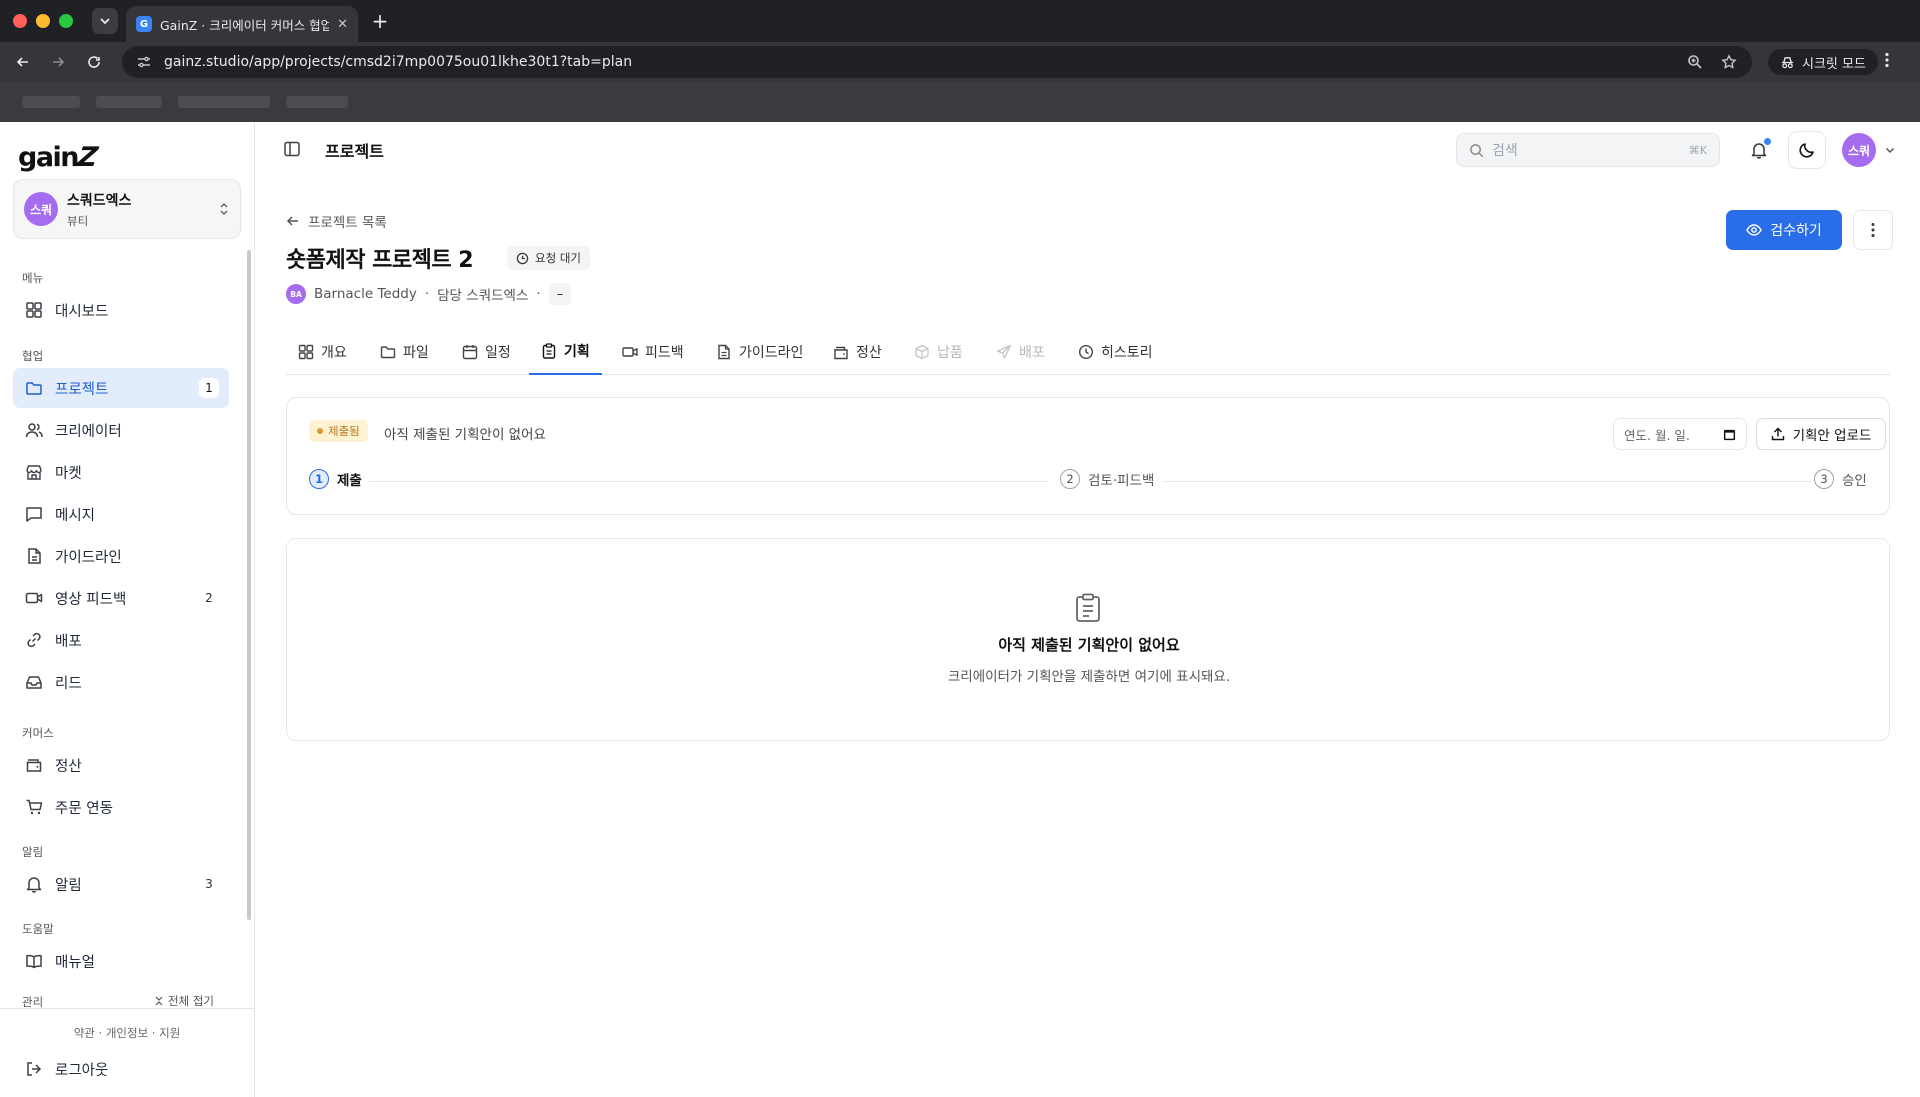 The image size is (1920, 1097). Describe the element at coordinates (121, 640) in the screenshot. I see `sidebar-item-distribution: 배포` at that location.